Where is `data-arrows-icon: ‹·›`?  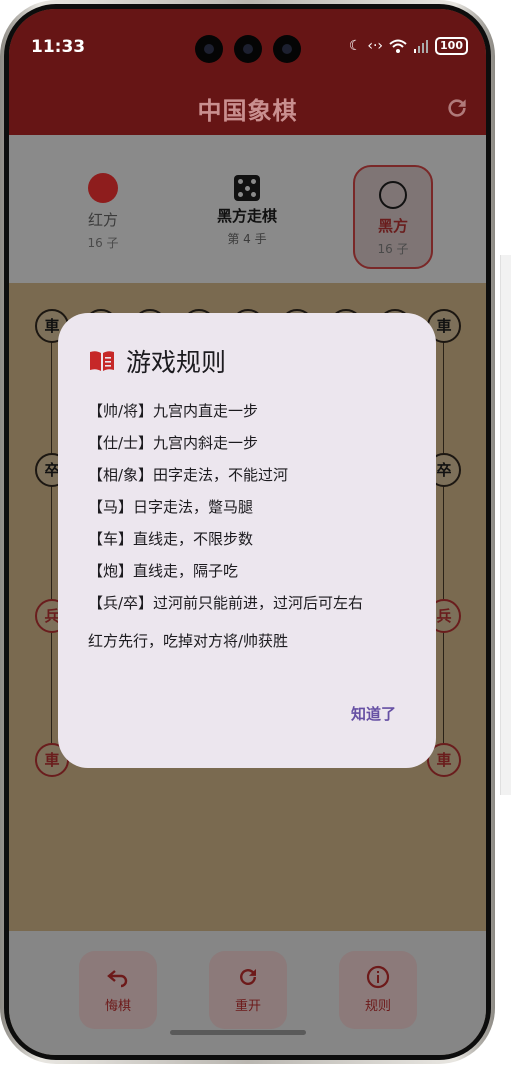
data-arrows-icon: ‹·› is located at coordinates (375, 46).